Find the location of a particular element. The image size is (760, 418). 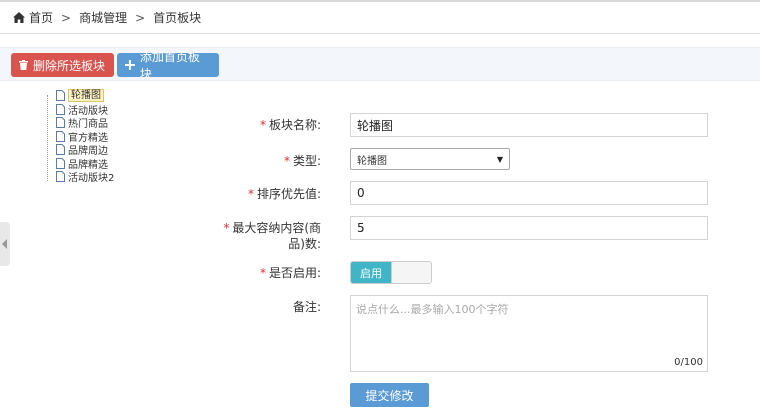

remark-textarea: 说点什么...最多输入100个字符 0/100 is located at coordinates (529, 333).